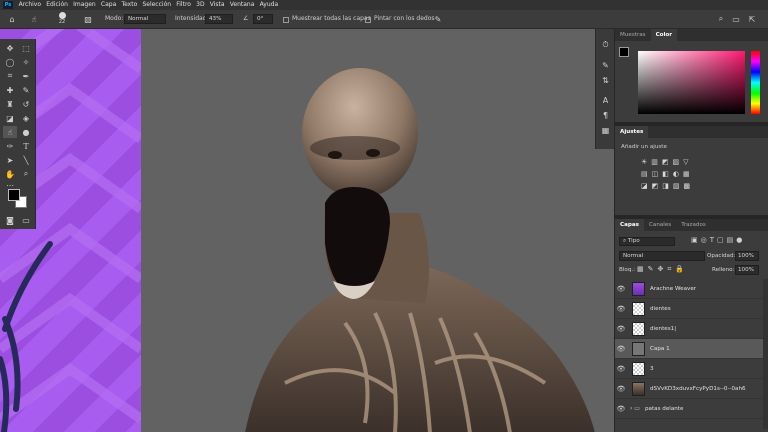 Image resolution: width=768 pixels, height=432 pixels. I want to click on color-field, so click(691, 82).